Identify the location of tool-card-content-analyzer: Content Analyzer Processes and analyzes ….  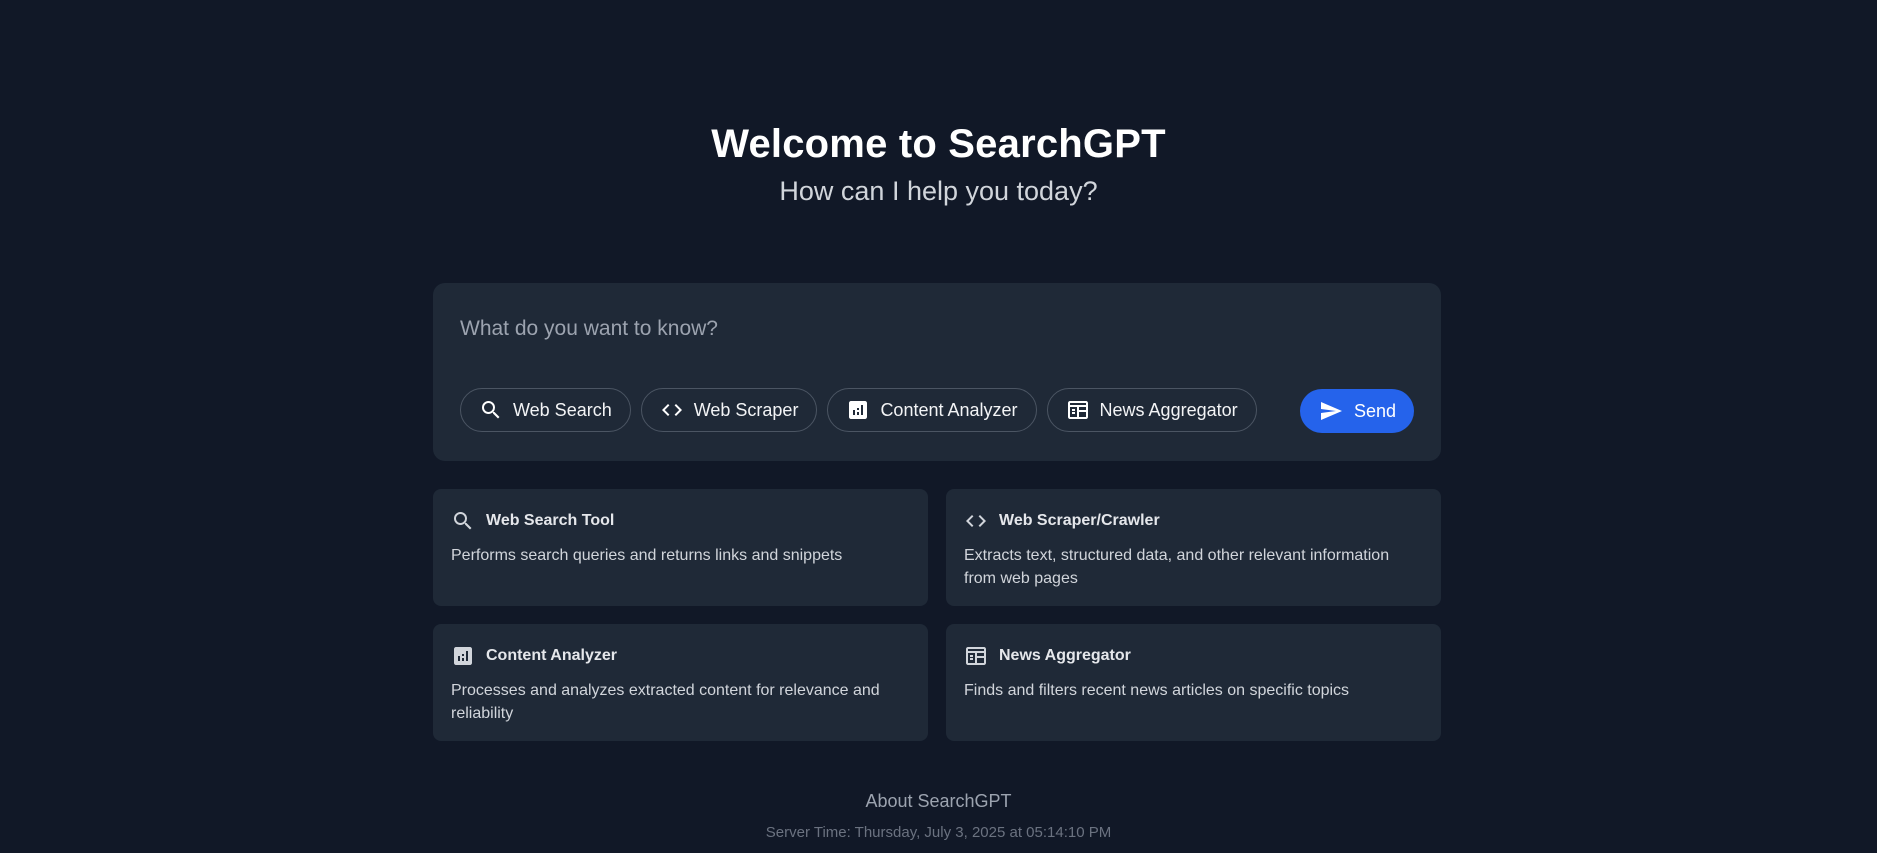
(680, 682).